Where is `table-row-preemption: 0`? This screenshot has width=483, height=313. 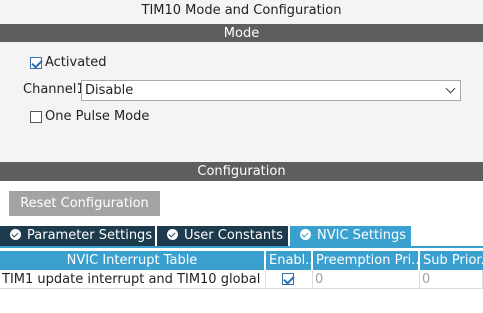
table-row-preemption: 0 is located at coordinates (366, 279).